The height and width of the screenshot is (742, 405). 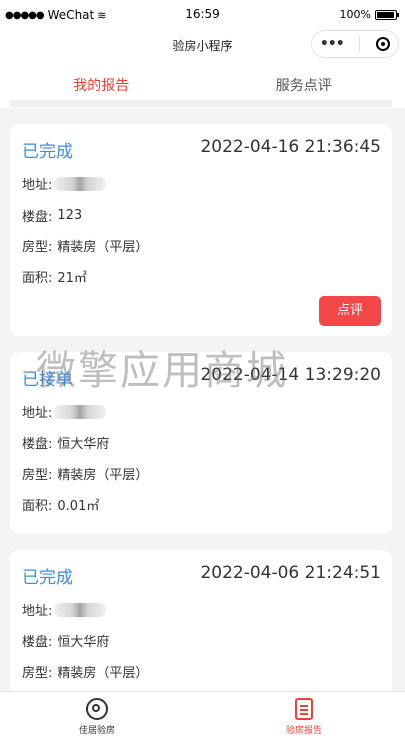 I want to click on area-value: 0.01㎡, so click(x=78, y=506).